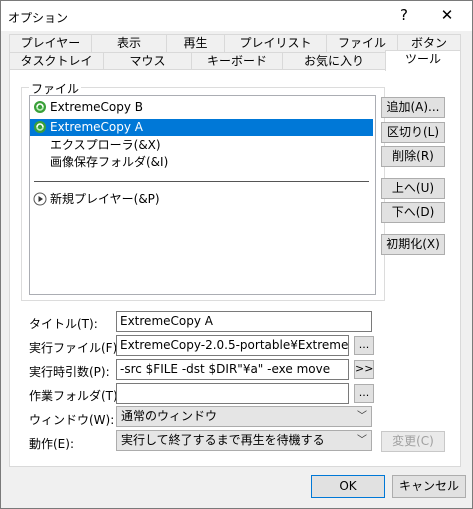 The image size is (473, 509). What do you see at coordinates (40, 199) in the screenshot?
I see `play-icon` at bounding box center [40, 199].